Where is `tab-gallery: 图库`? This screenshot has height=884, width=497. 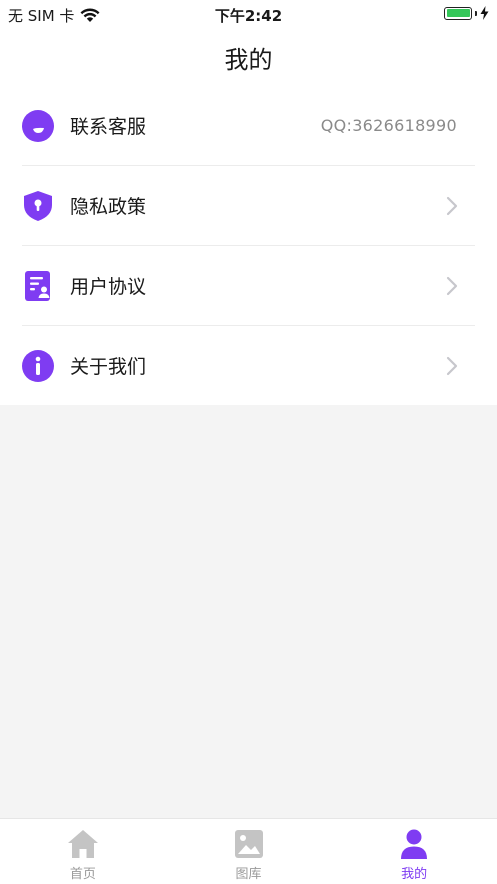
tab-gallery: 图库 is located at coordinates (249, 851).